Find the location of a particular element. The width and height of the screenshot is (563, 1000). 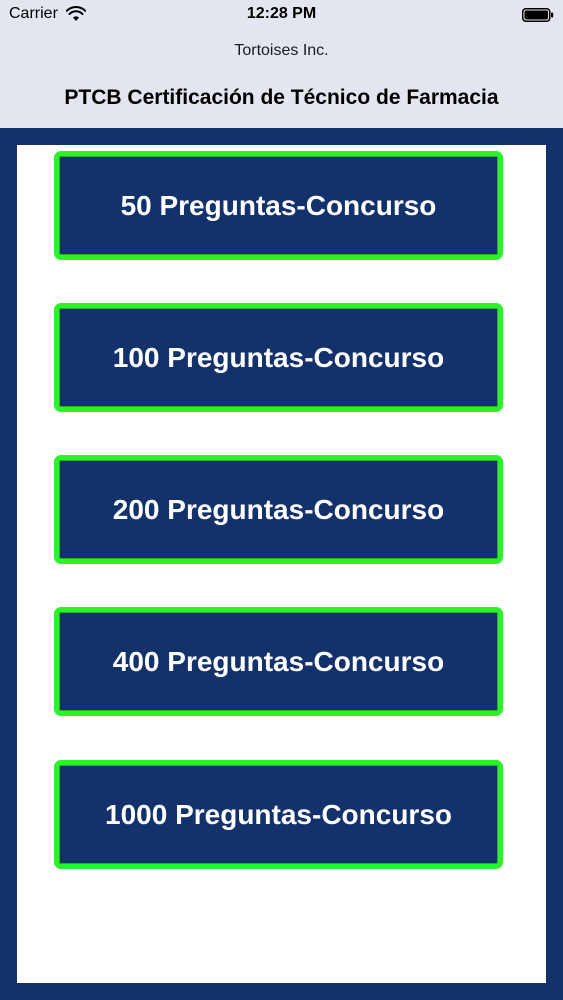

status-bar: Carrier 12:28 PM is located at coordinates (281, 15).